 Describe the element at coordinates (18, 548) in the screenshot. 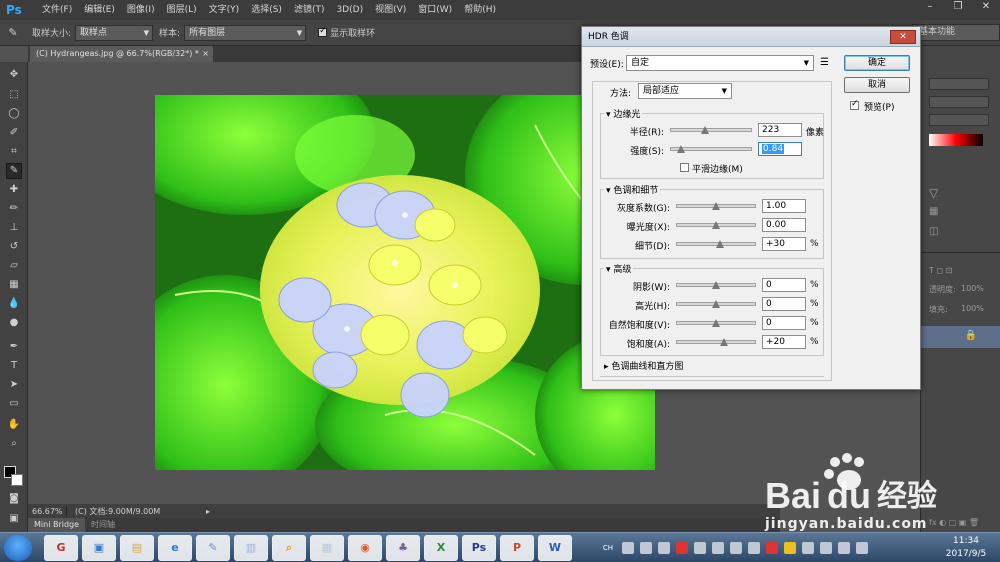

I see `start-button` at that location.